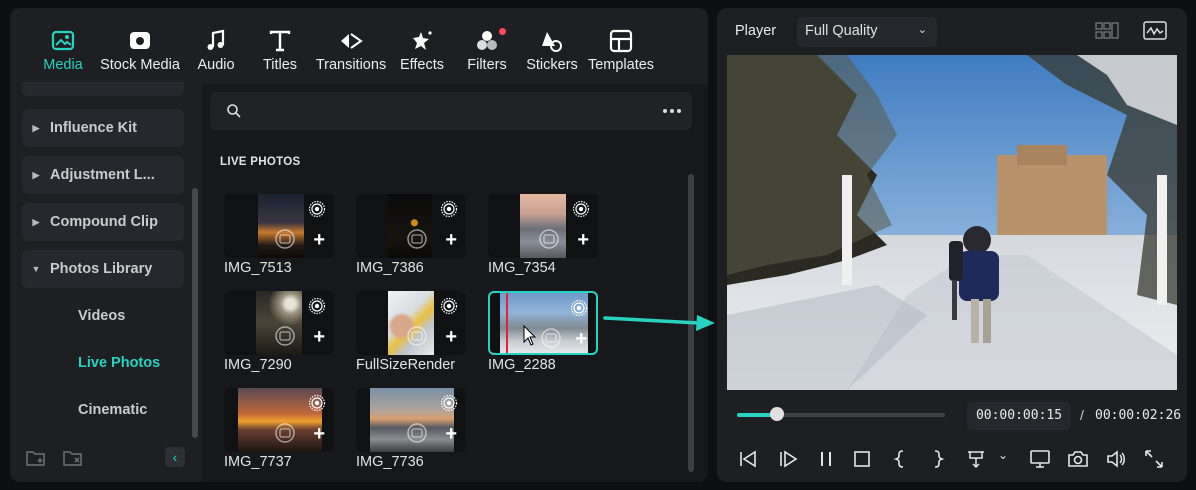 The image size is (1196, 490). I want to click on pause-icon, so click(826, 459).